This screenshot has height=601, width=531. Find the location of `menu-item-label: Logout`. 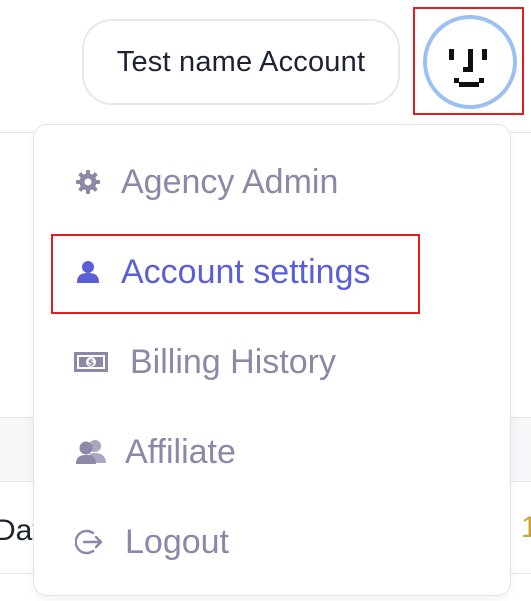

menu-item-label: Logout is located at coordinates (177, 541).